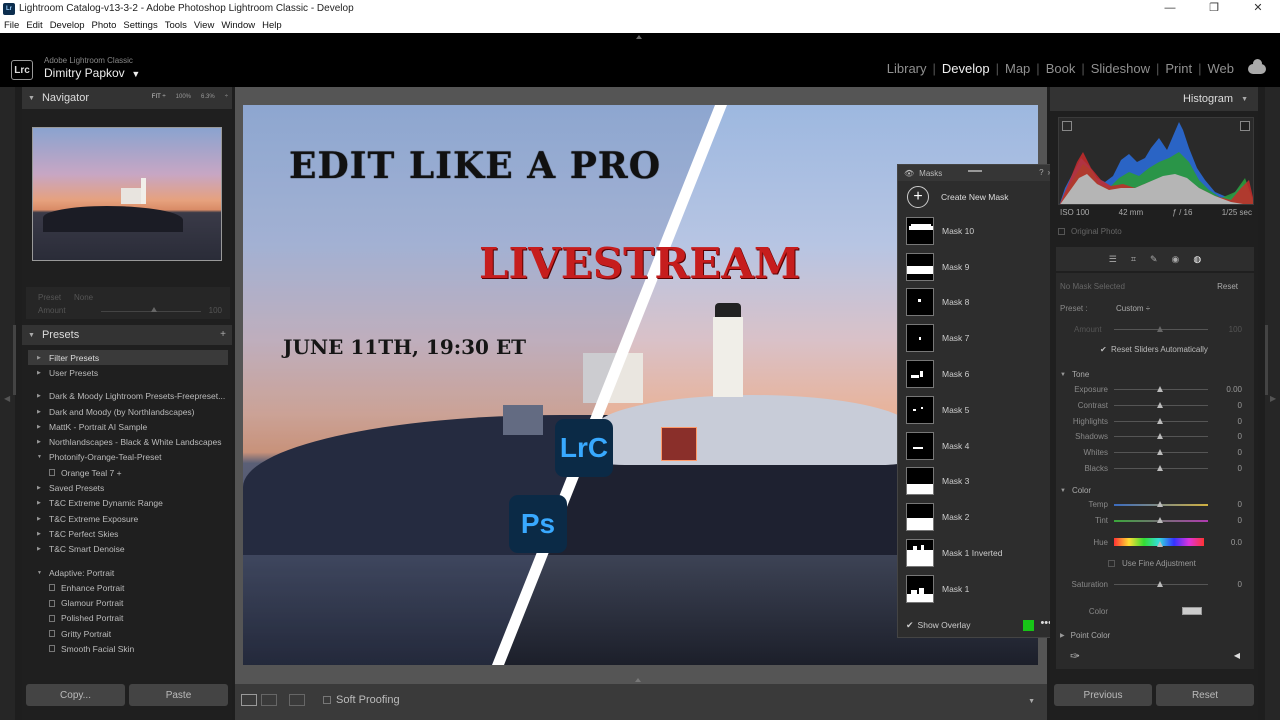 The width and height of the screenshot is (1280, 720). I want to click on preset-item: ▶ User Presets, so click(128, 372).